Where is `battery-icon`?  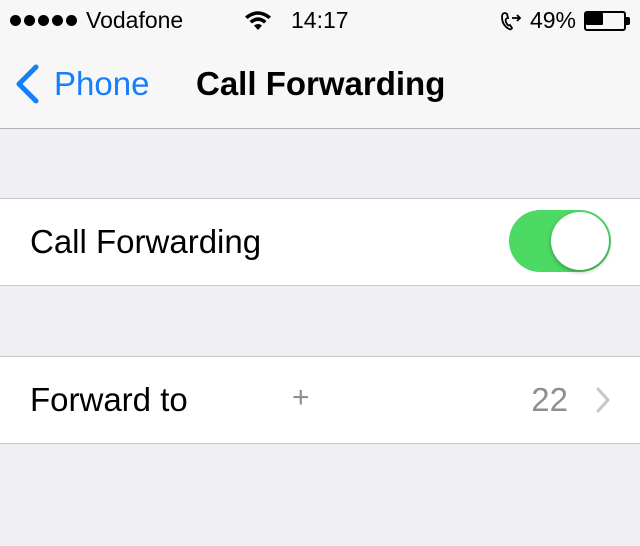 battery-icon is located at coordinates (607, 20).